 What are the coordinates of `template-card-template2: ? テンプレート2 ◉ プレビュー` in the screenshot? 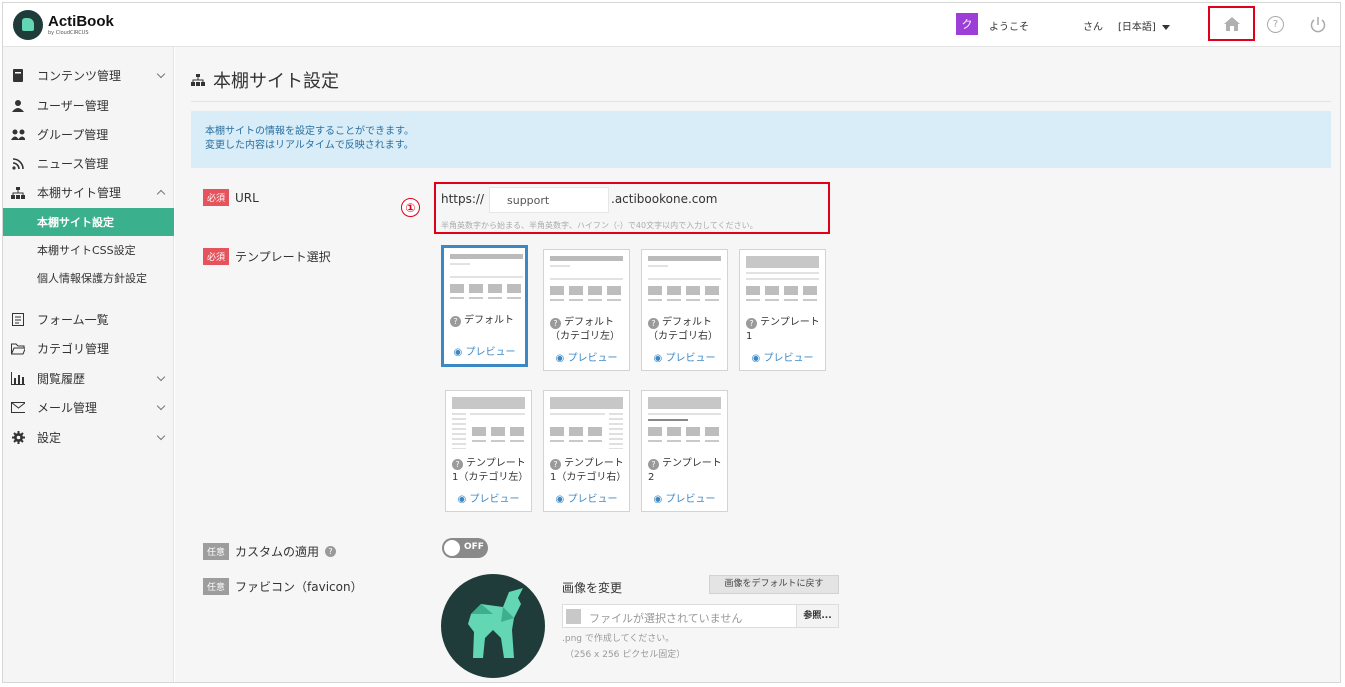 It's located at (684, 451).